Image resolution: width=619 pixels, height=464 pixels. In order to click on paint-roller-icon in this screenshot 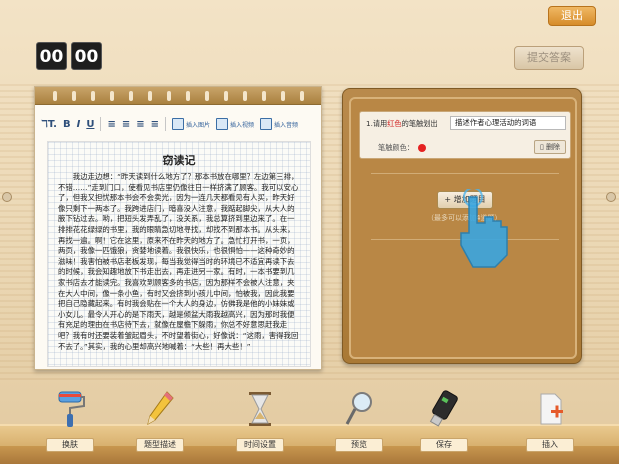, I will do `click(71, 409)`.